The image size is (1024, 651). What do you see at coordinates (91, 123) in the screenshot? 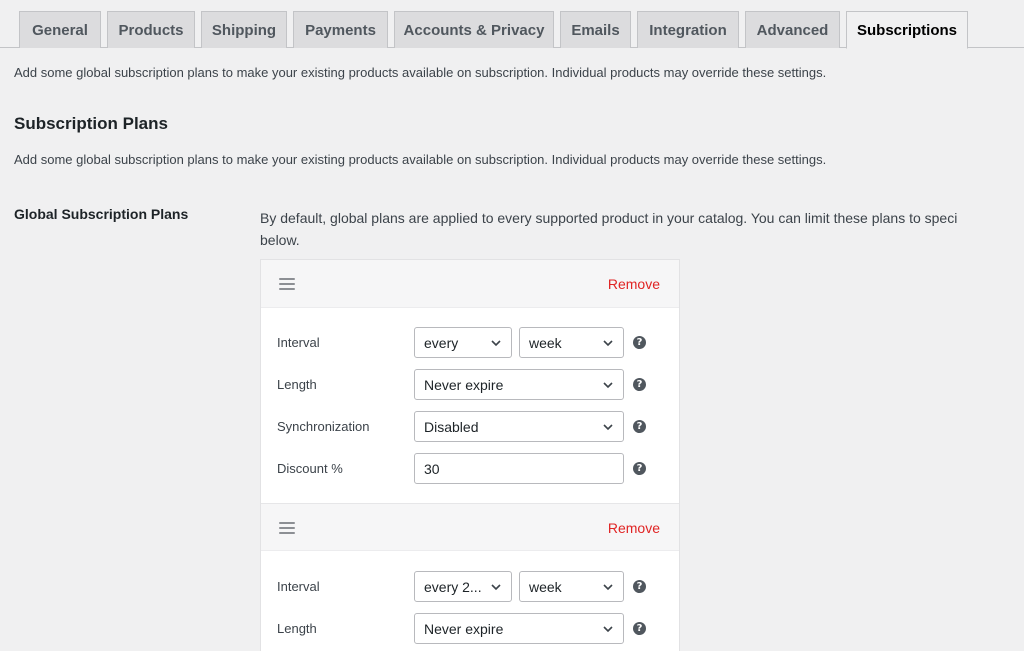
I see `section-title: Subscription Plans` at bounding box center [91, 123].